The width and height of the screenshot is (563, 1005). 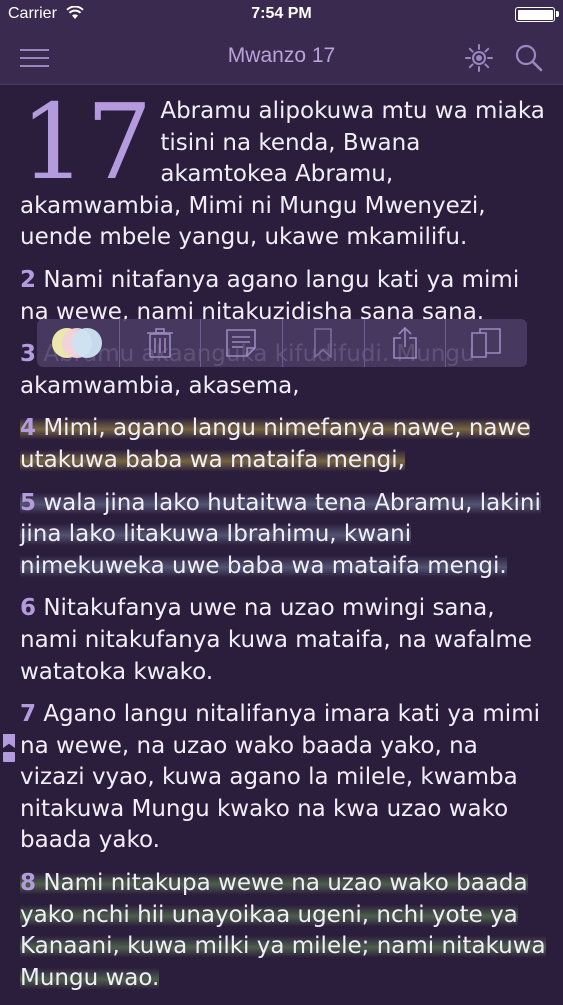 I want to click on battery-icon, so click(x=537, y=14).